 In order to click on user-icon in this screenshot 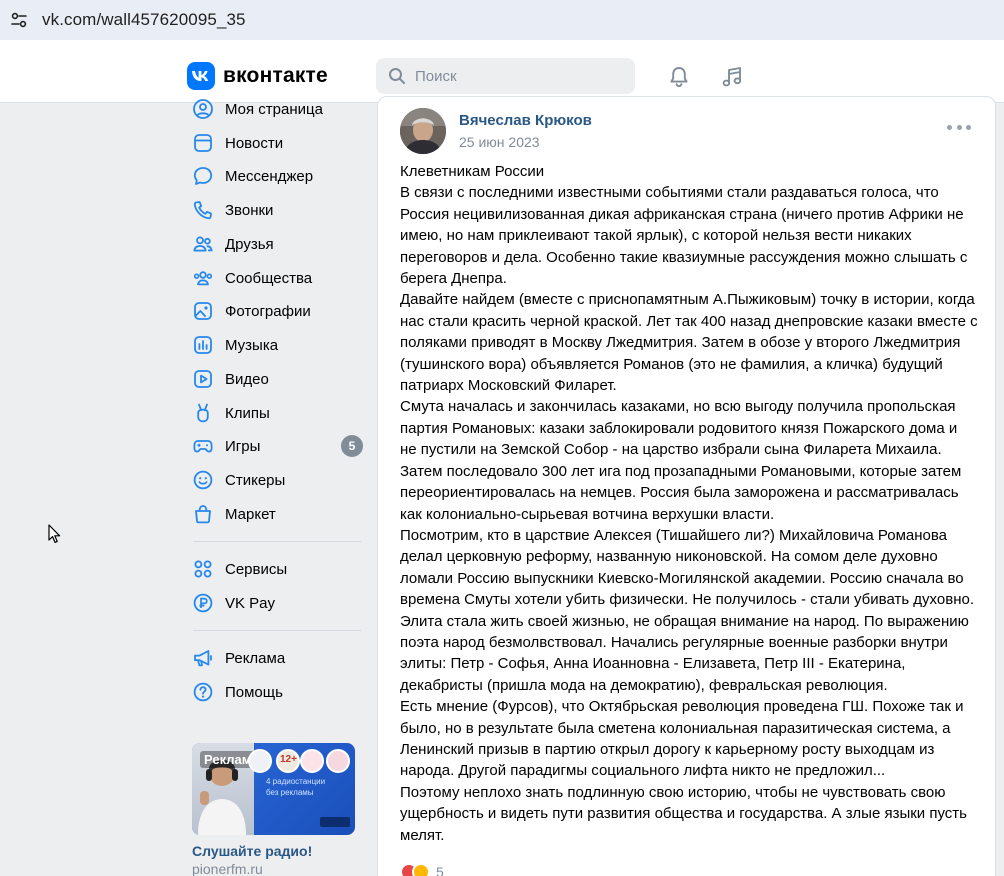, I will do `click(203, 109)`.